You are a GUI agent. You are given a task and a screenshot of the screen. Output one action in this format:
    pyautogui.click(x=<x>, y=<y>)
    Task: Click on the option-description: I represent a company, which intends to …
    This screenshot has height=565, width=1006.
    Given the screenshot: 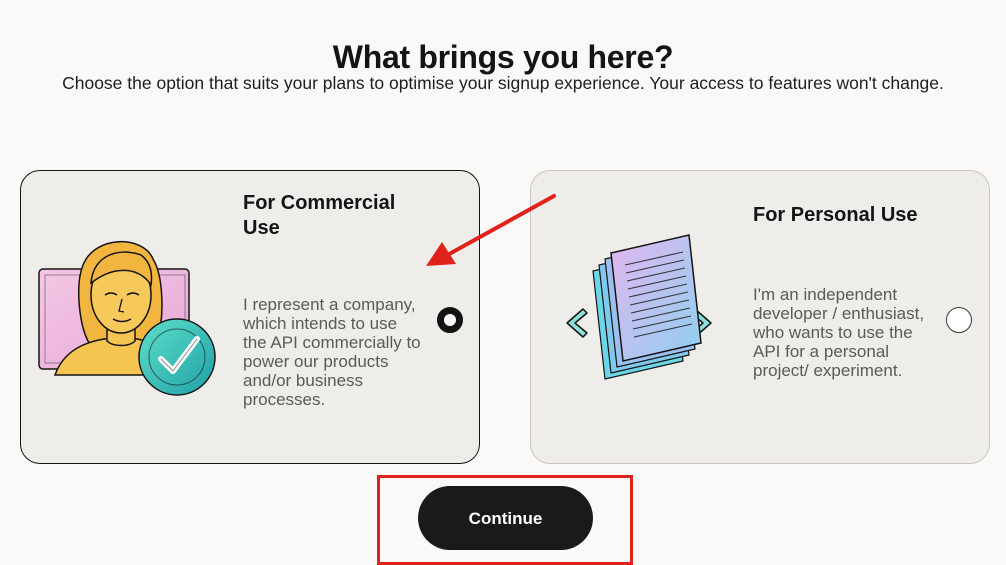 What is the action you would take?
    pyautogui.click(x=332, y=352)
    